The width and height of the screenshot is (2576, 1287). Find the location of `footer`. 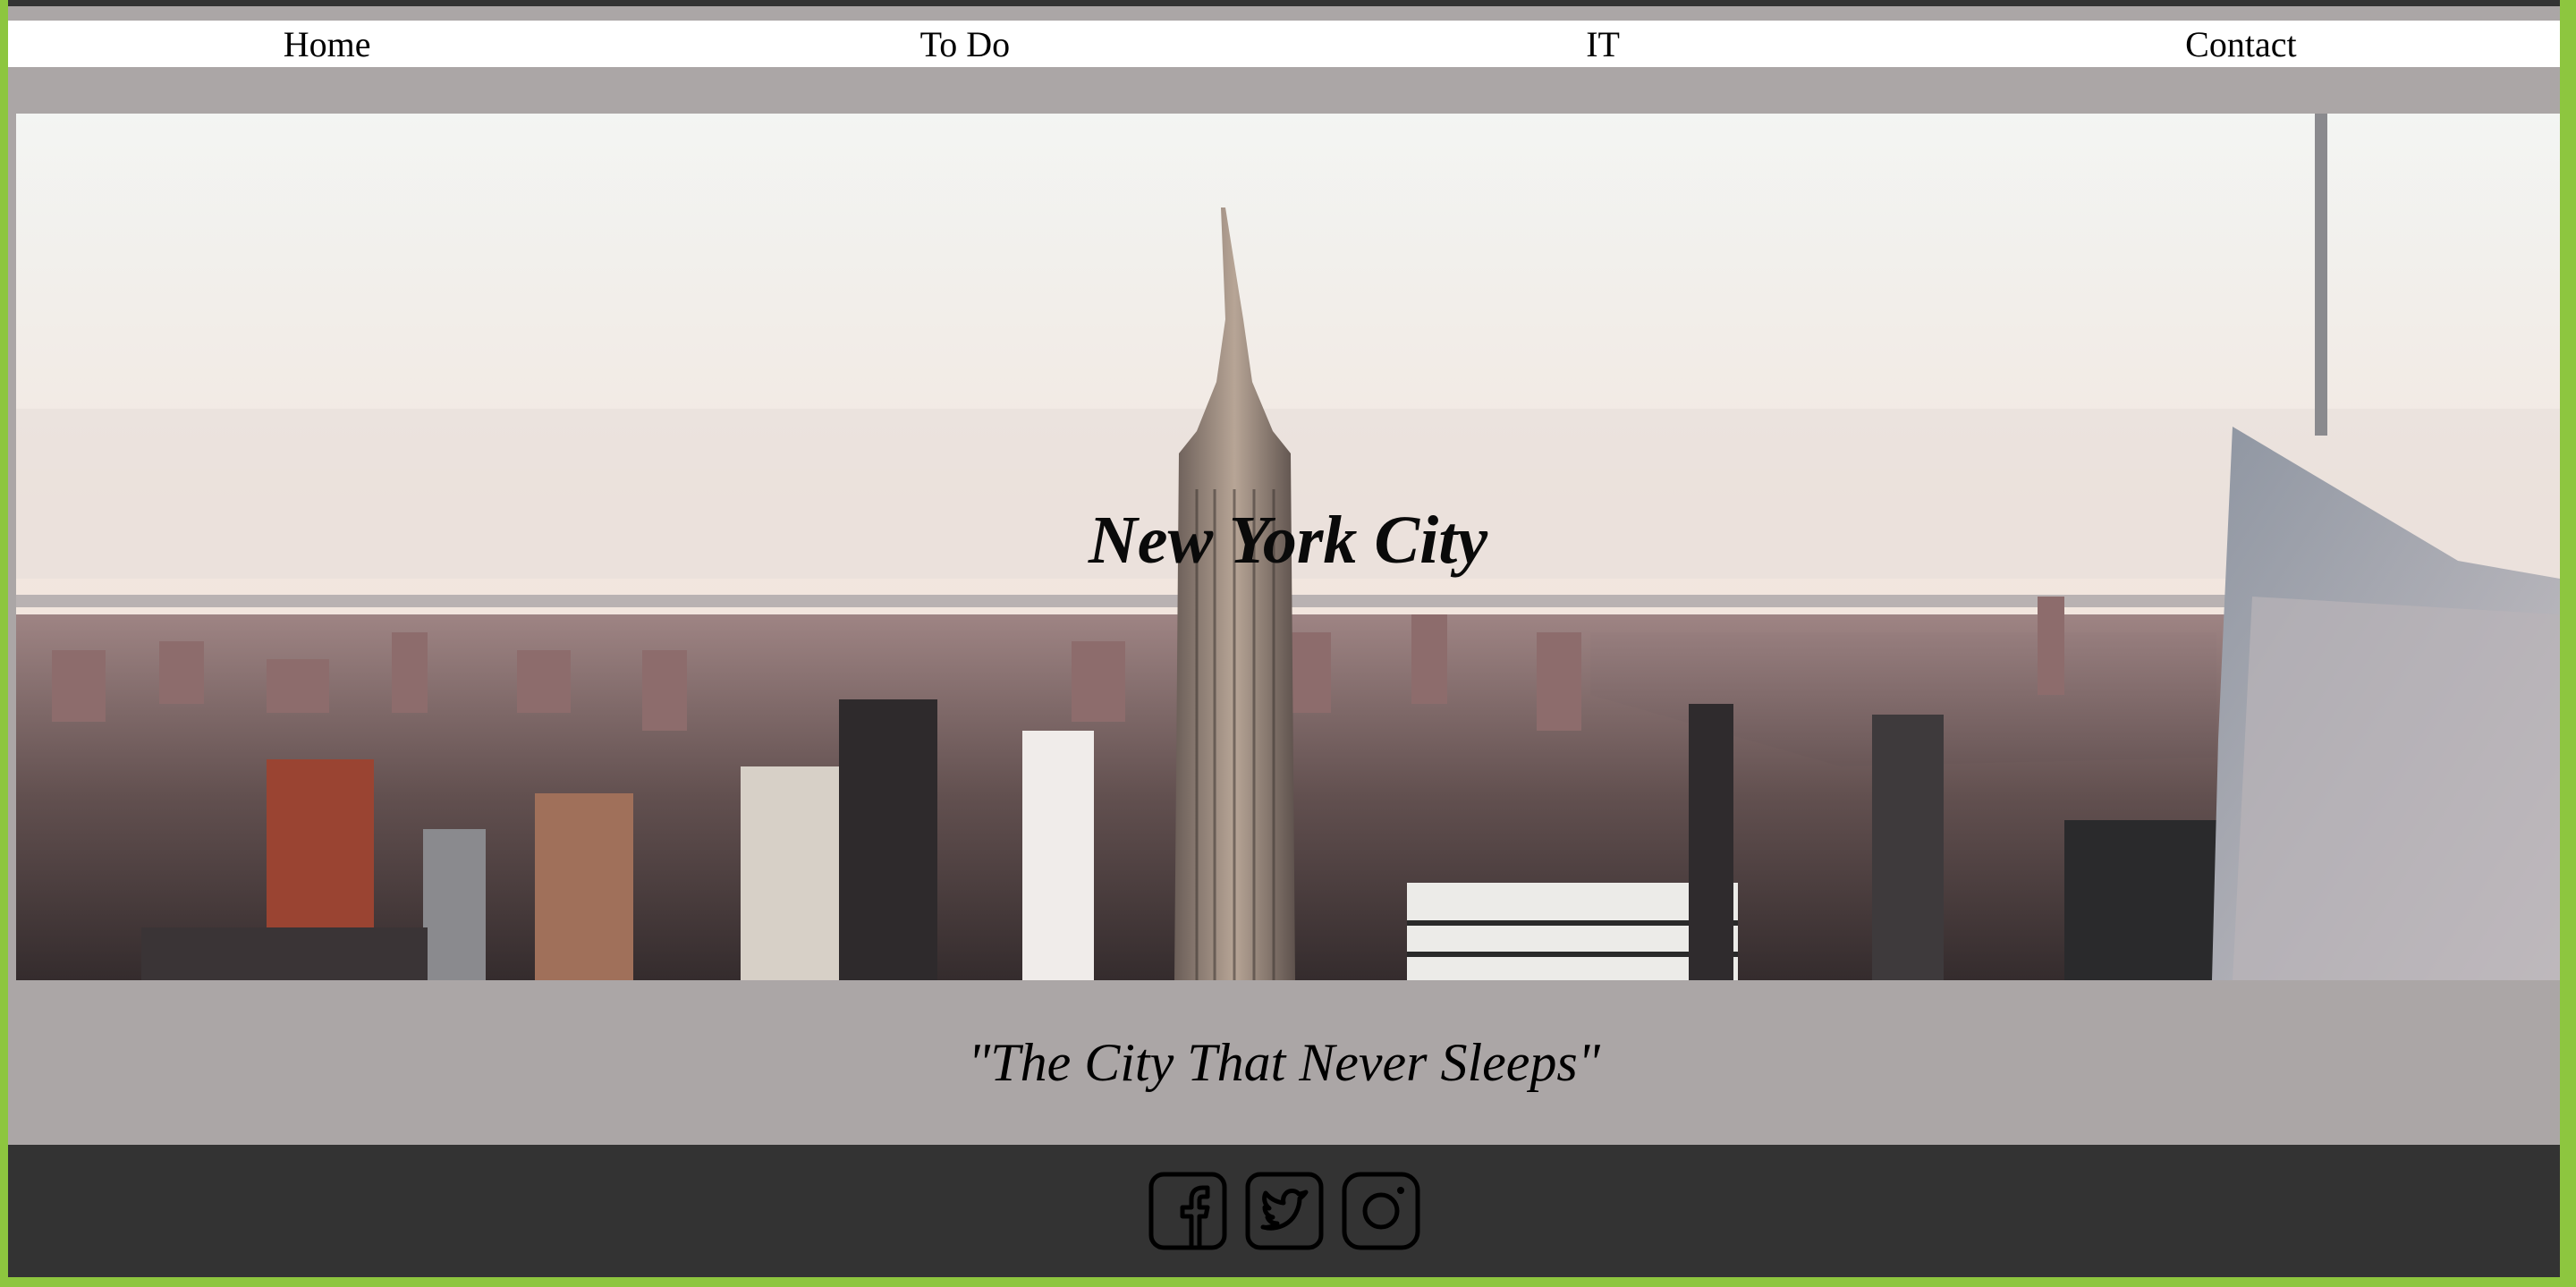

footer is located at coordinates (1284, 1211).